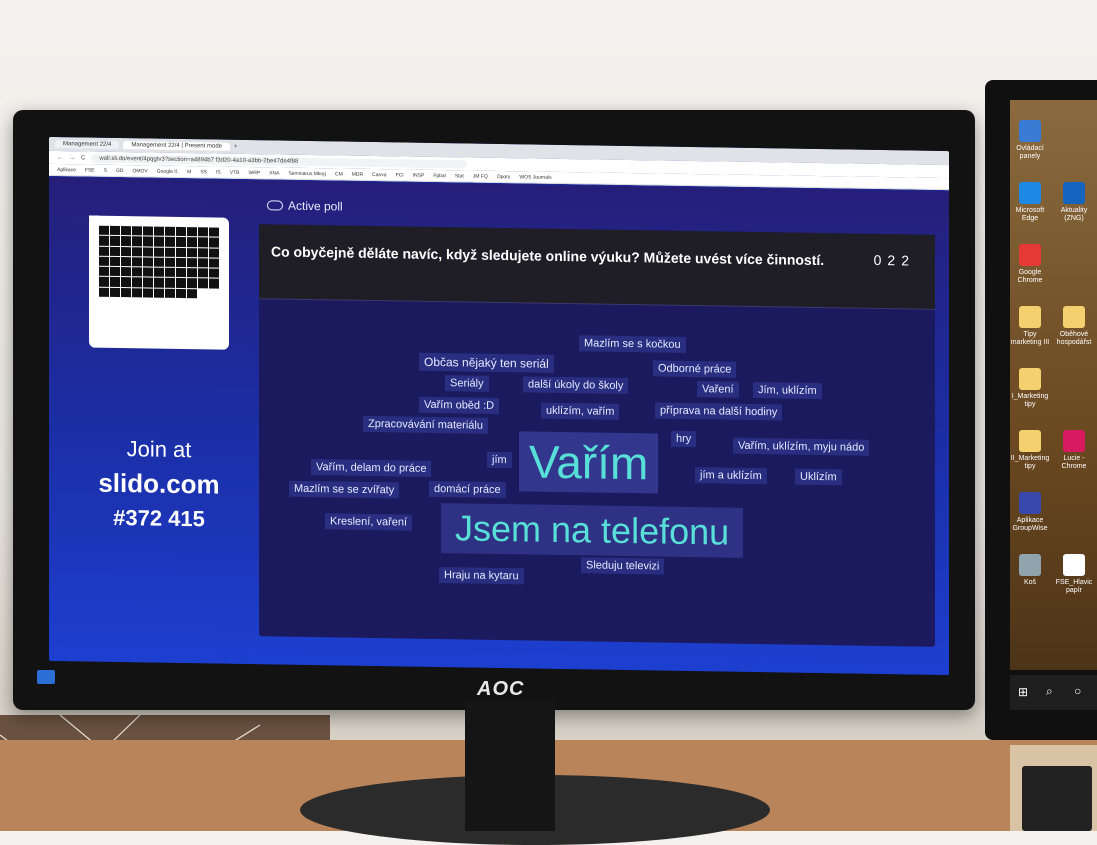  What do you see at coordinates (254, 173) in the screenshot?
I see `bookmark: WRP` at bounding box center [254, 173].